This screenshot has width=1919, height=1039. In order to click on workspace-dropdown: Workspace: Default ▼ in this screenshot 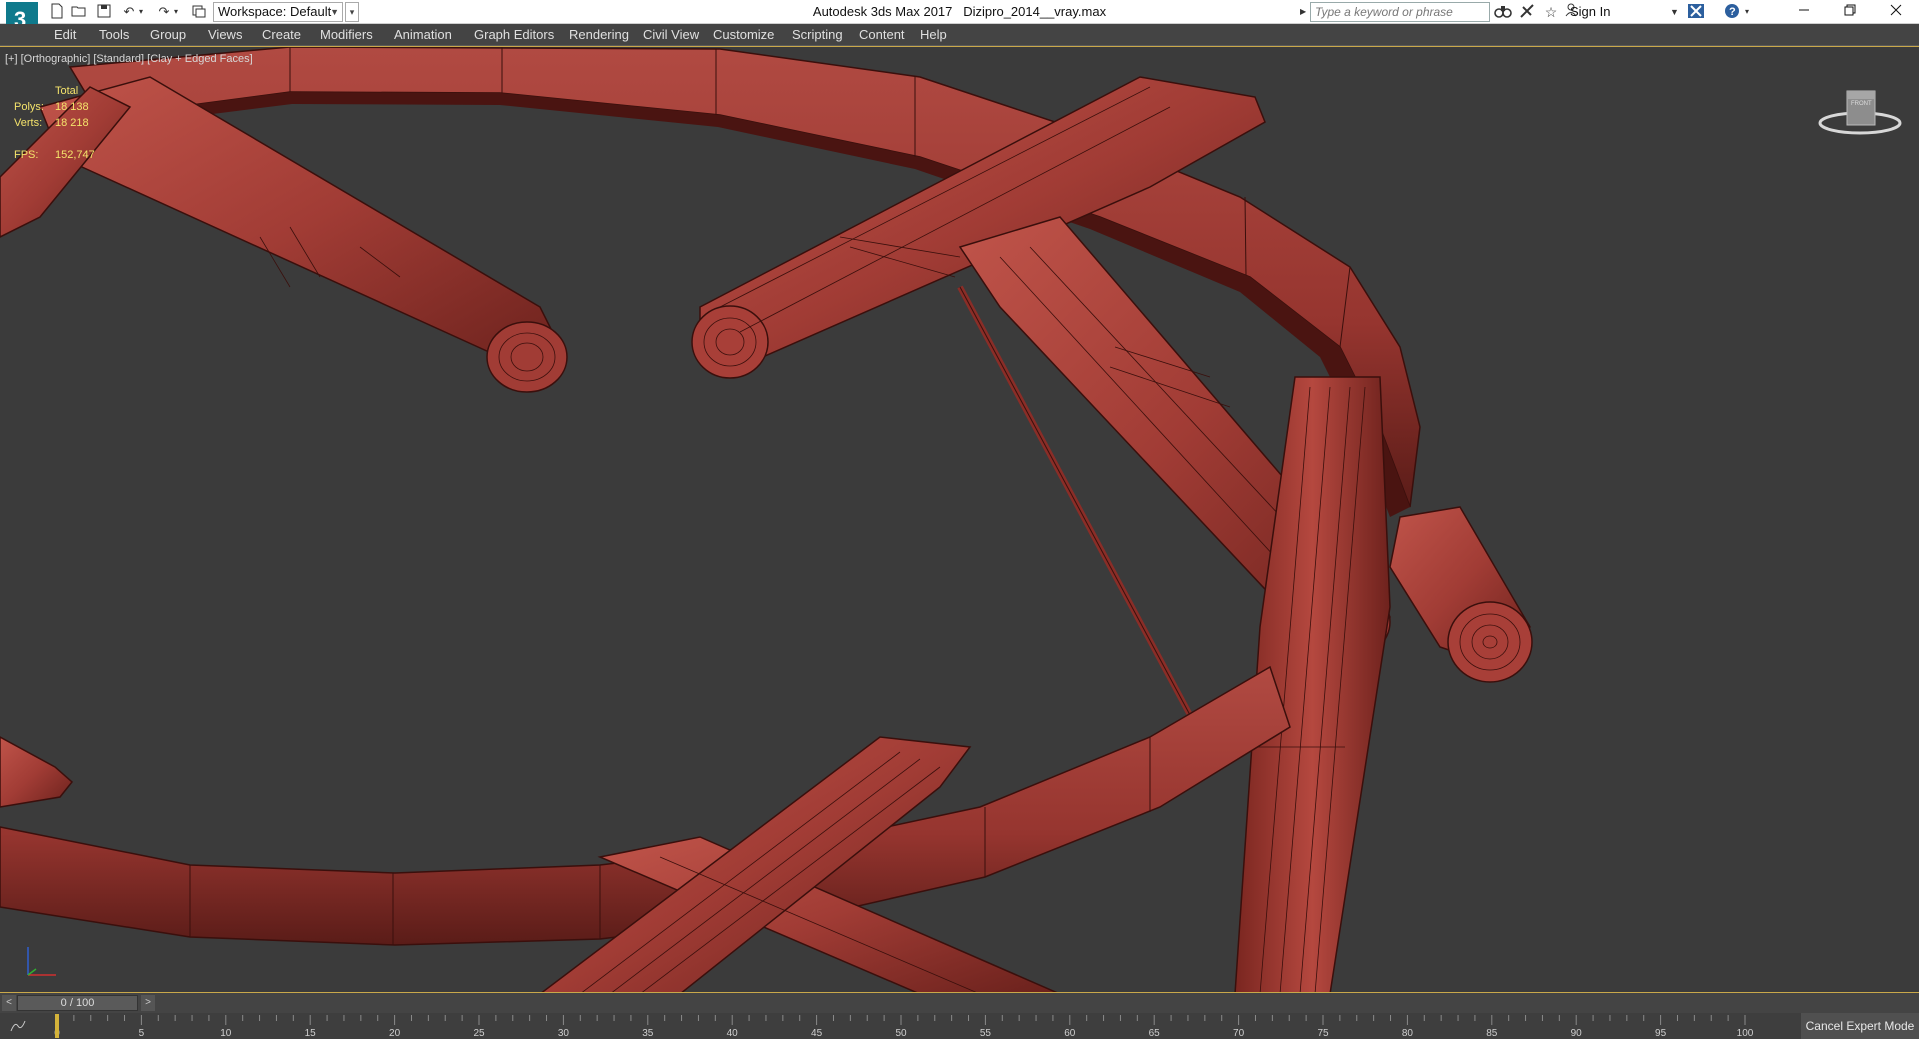, I will do `click(278, 12)`.